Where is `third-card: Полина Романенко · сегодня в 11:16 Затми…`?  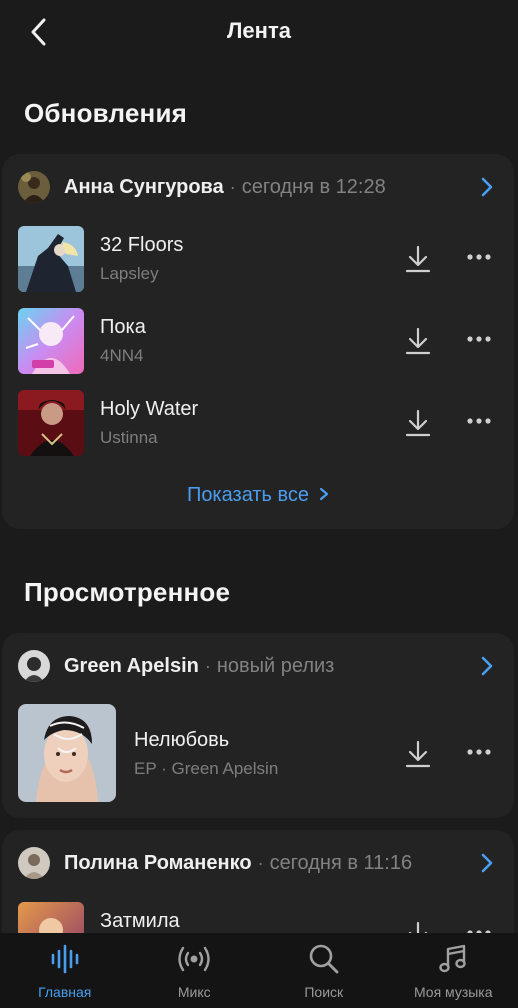
third-card: Полина Романенко · сегодня в 11:16 Затми… is located at coordinates (258, 890).